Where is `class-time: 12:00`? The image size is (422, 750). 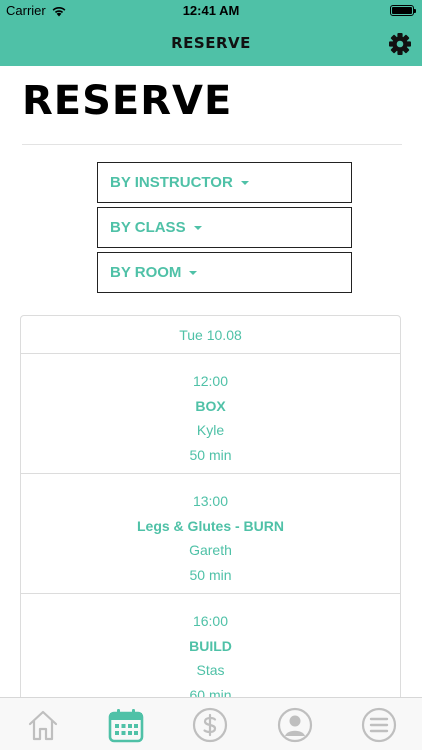 class-time: 12:00 is located at coordinates (210, 381).